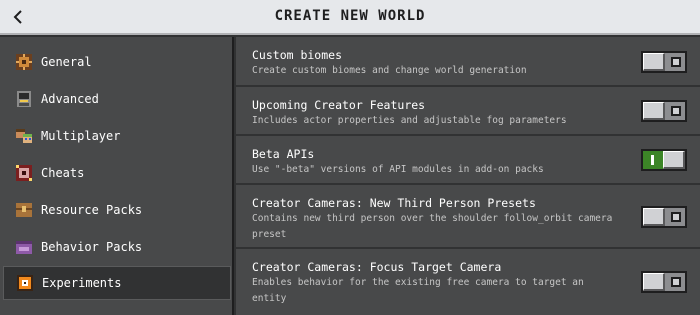 This screenshot has width=700, height=315. What do you see at coordinates (24, 173) in the screenshot?
I see `cheats-icon` at bounding box center [24, 173].